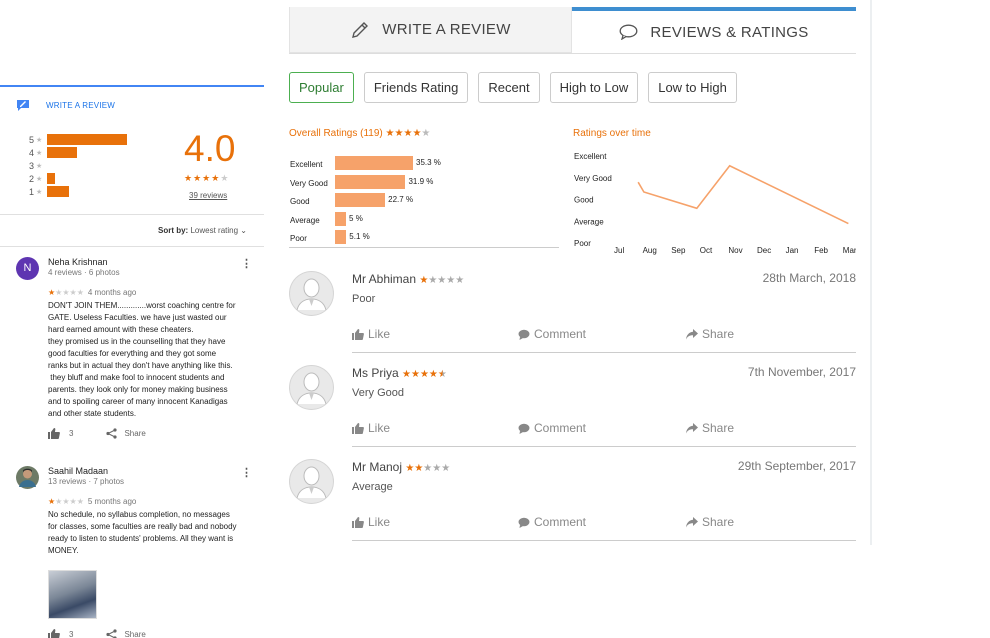  What do you see at coordinates (446, 29) in the screenshot?
I see `tab-label: WRITE A REVIEW` at bounding box center [446, 29].